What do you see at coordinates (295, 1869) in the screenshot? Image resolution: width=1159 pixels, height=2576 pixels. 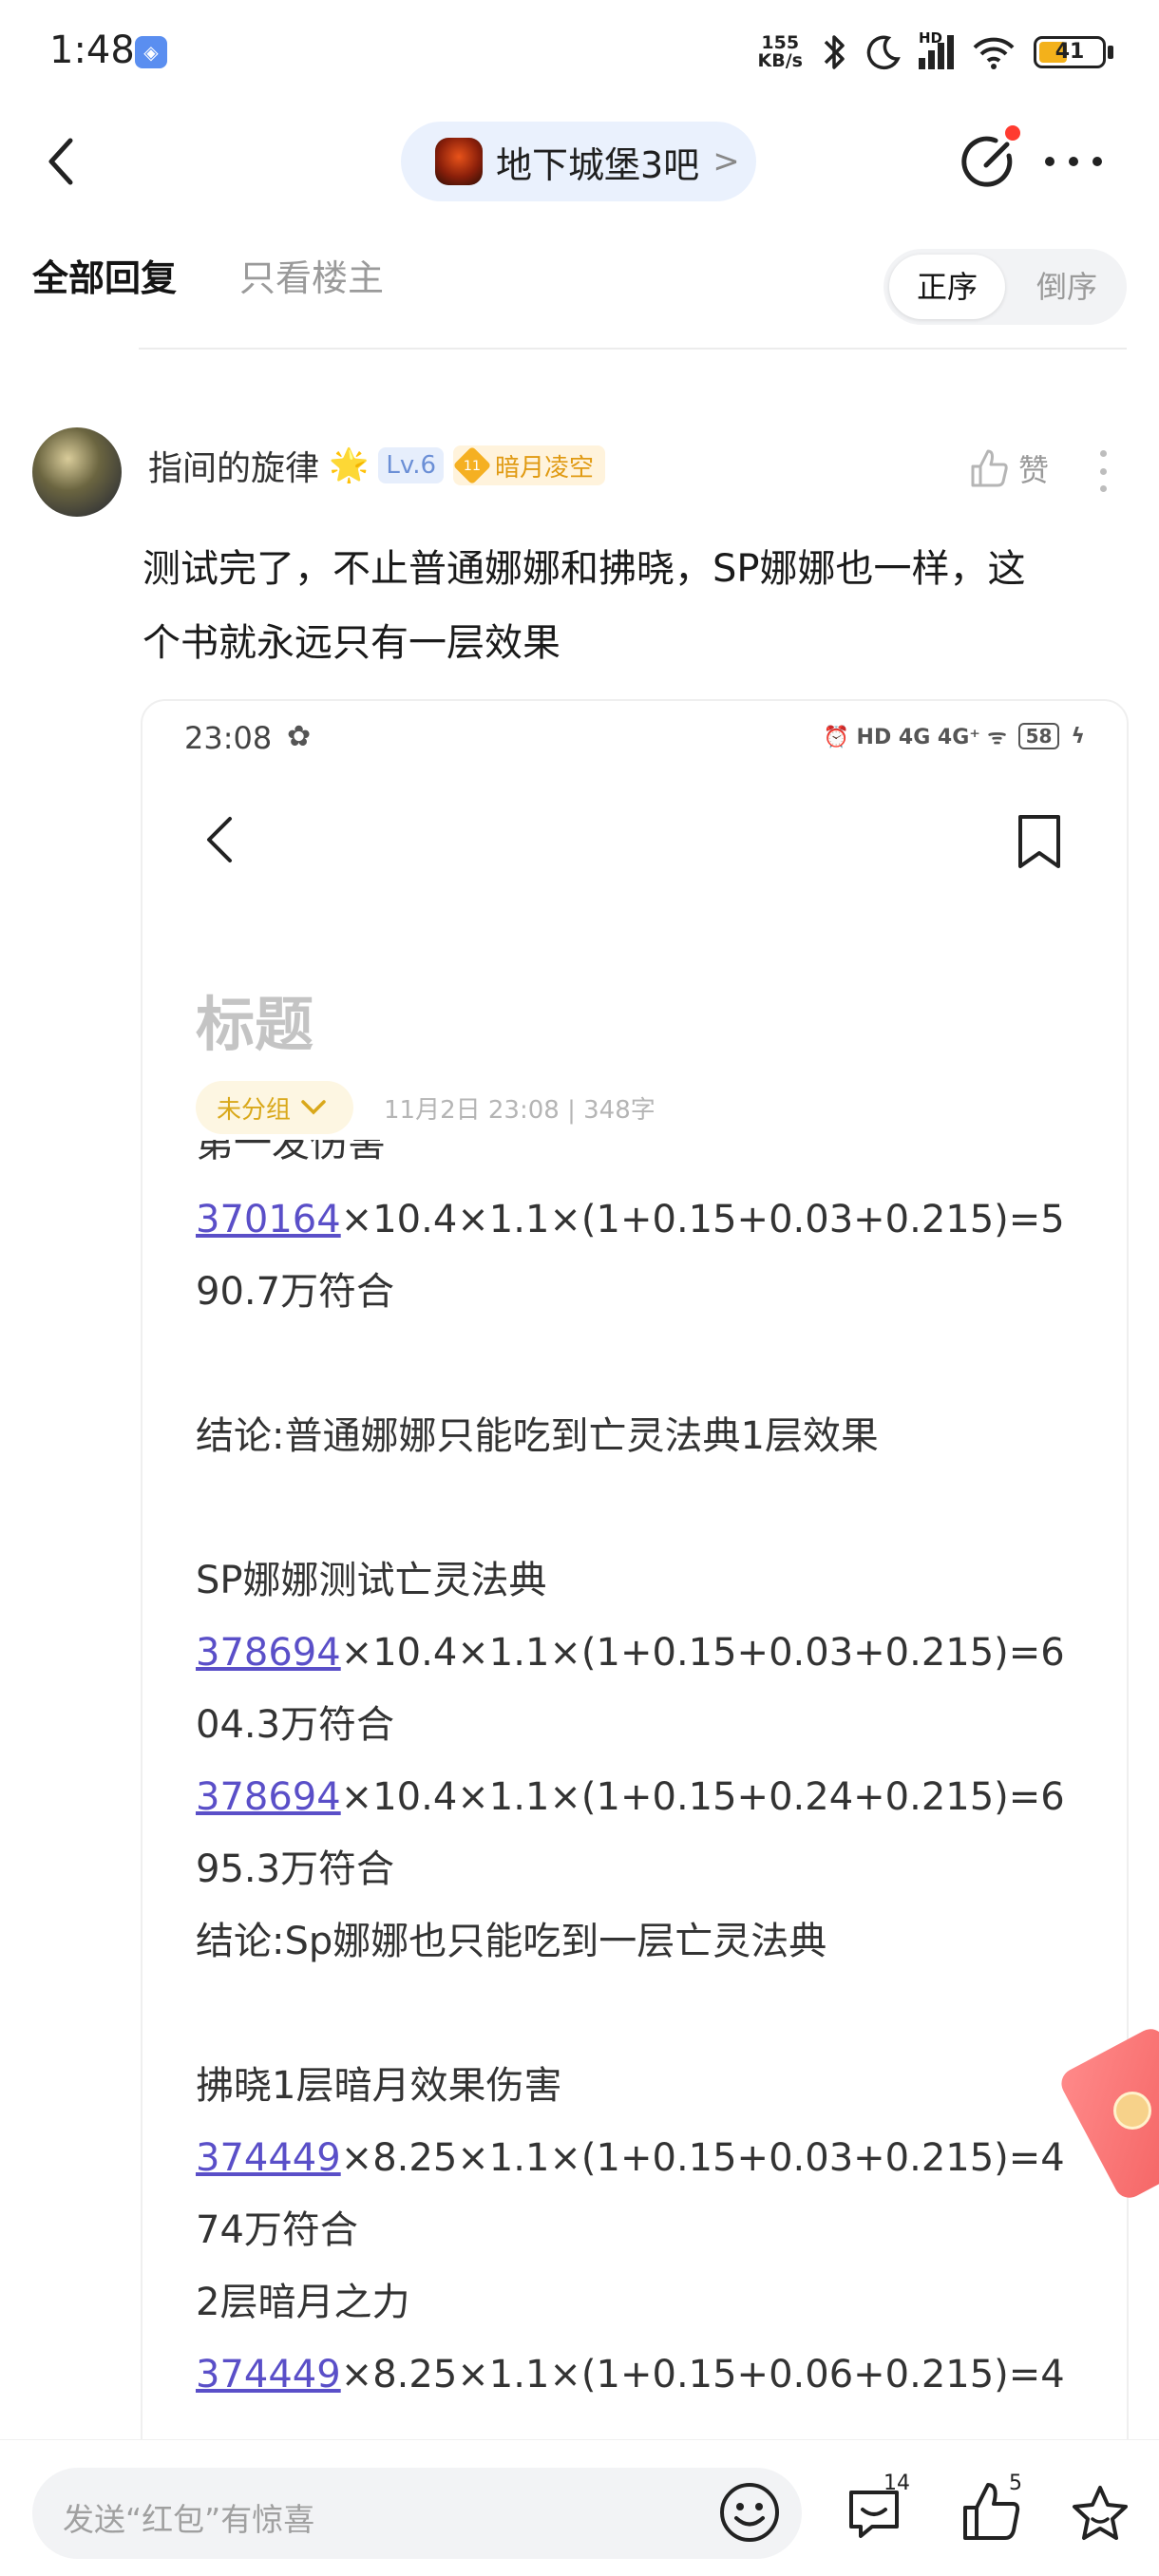 I see `note-text: 95.3万符合` at bounding box center [295, 1869].